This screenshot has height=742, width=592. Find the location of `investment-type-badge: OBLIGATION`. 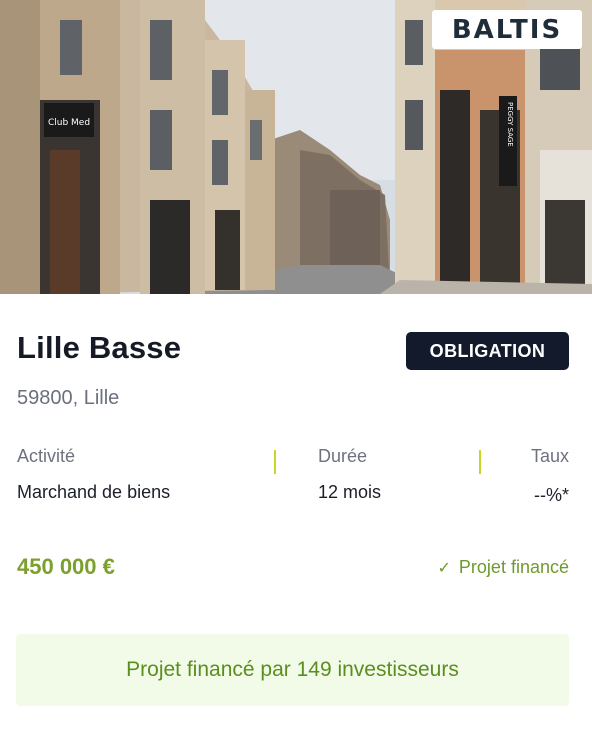

investment-type-badge: OBLIGATION is located at coordinates (487, 351).